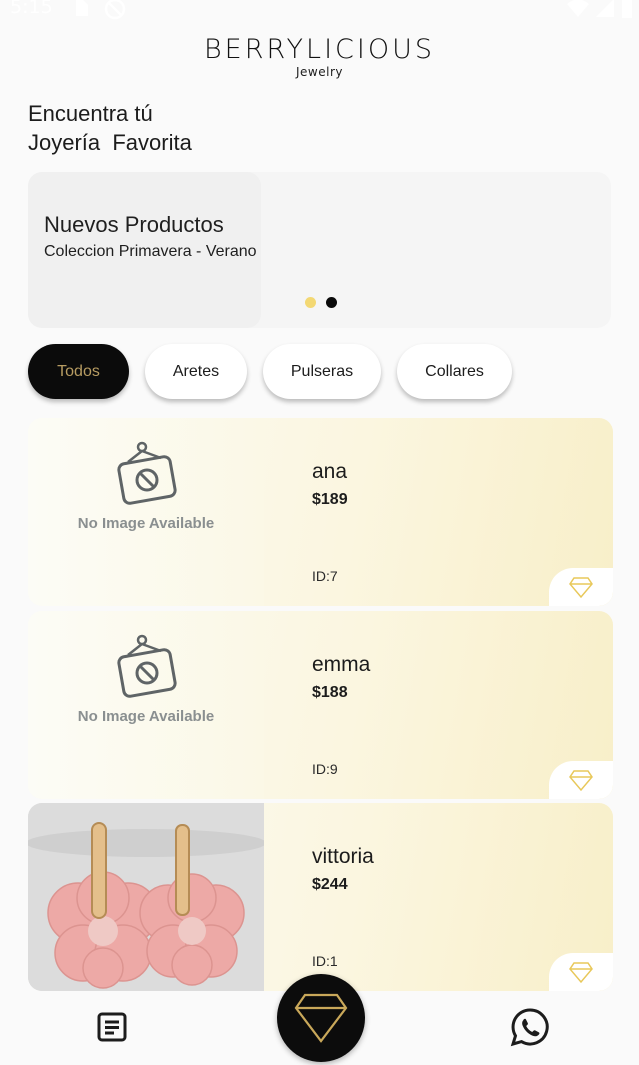 Image resolution: width=639 pixels, height=1065 pixels. What do you see at coordinates (321, 302) in the screenshot?
I see `carousel-indicator` at bounding box center [321, 302].